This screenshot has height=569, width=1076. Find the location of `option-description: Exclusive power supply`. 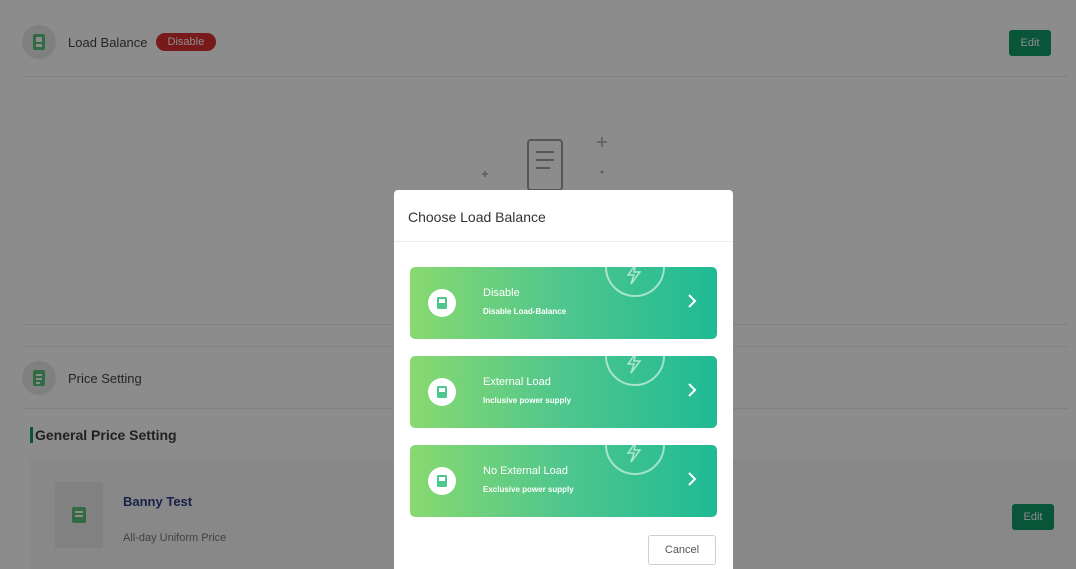

option-description: Exclusive power supply is located at coordinates (528, 489).